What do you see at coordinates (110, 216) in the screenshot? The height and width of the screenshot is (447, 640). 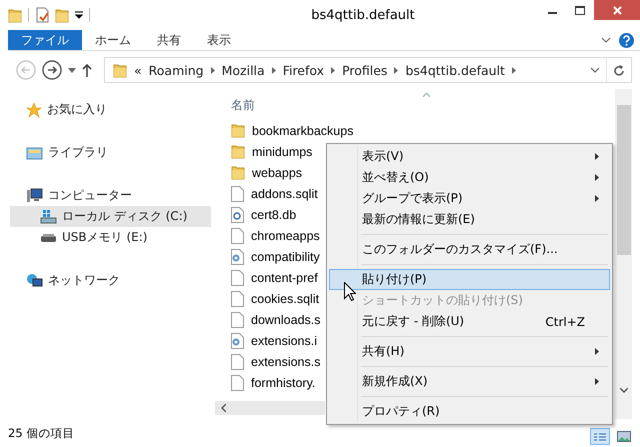 I see `sidebar-item: ローカル ディスク (C:)` at bounding box center [110, 216].